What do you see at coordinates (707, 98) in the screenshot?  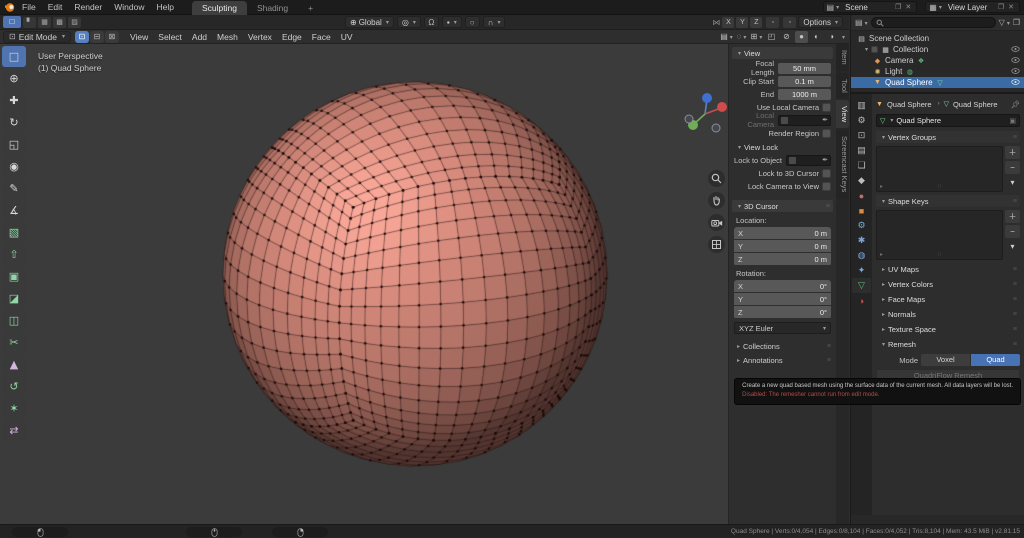 I see `gizmo-z-axis` at bounding box center [707, 98].